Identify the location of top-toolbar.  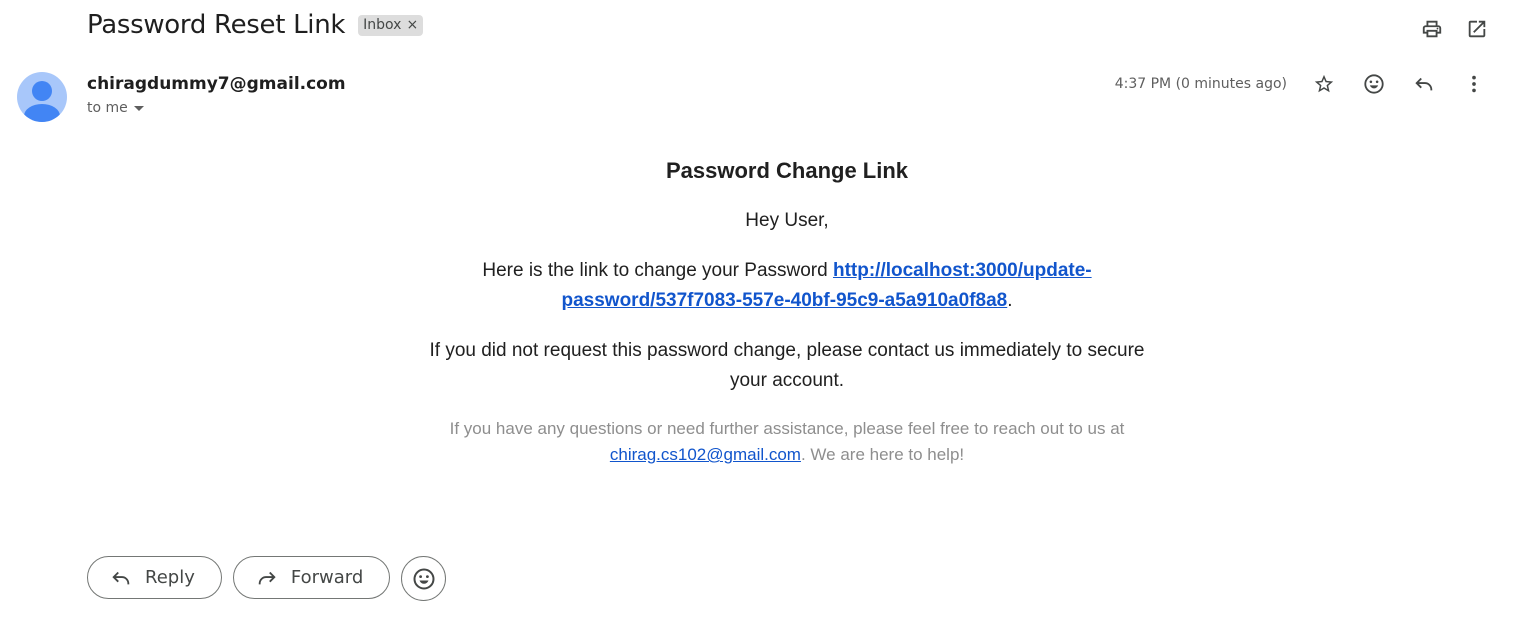
(1454, 29).